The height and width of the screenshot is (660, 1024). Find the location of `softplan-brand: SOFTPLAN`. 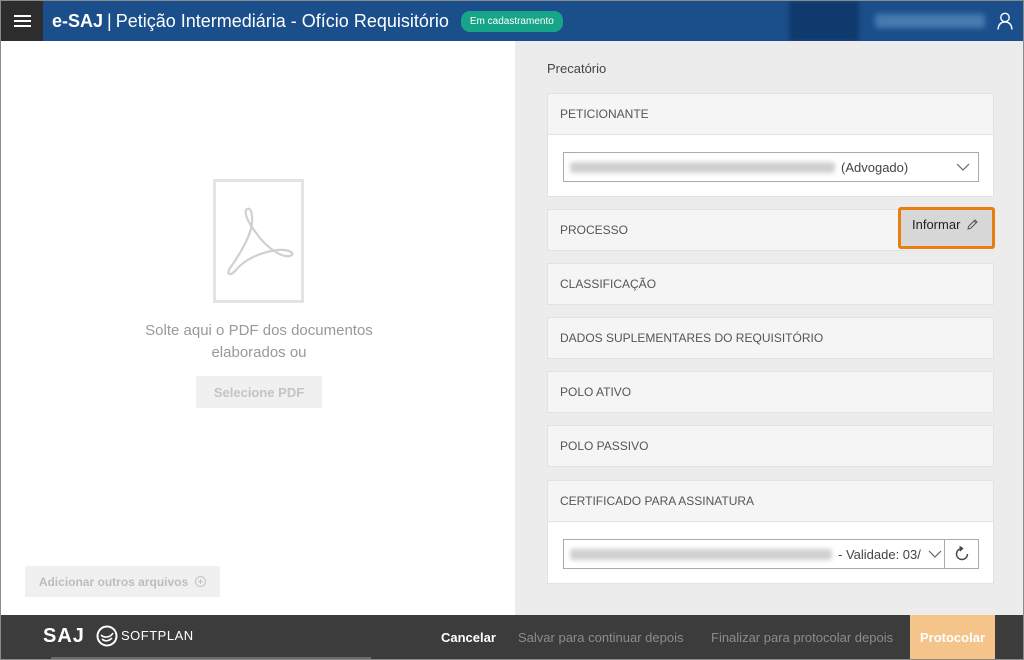

softplan-brand: SOFTPLAN is located at coordinates (157, 635).